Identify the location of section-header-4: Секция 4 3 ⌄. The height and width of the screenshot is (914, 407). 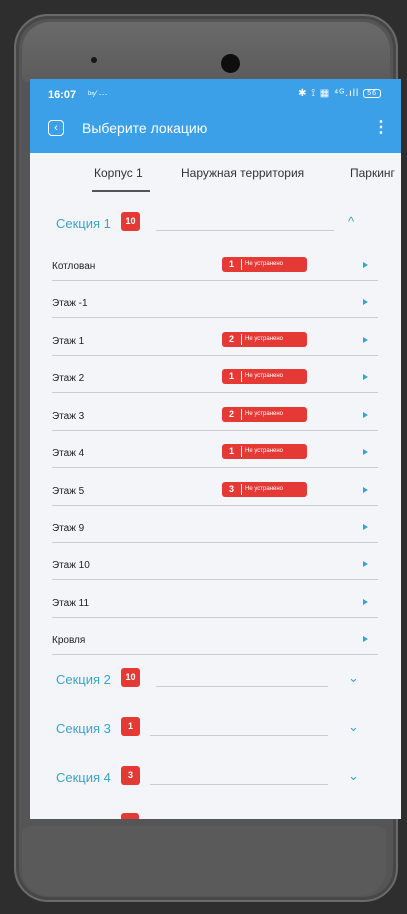
(215, 786).